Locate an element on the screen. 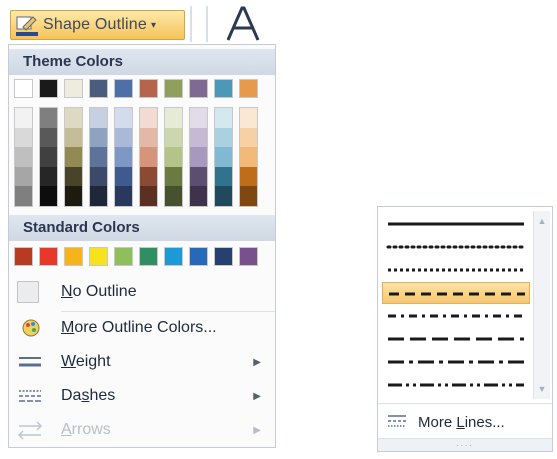 Image resolution: width=557 pixels, height=459 pixels. dash-style-round-dot is located at coordinates (456, 247).